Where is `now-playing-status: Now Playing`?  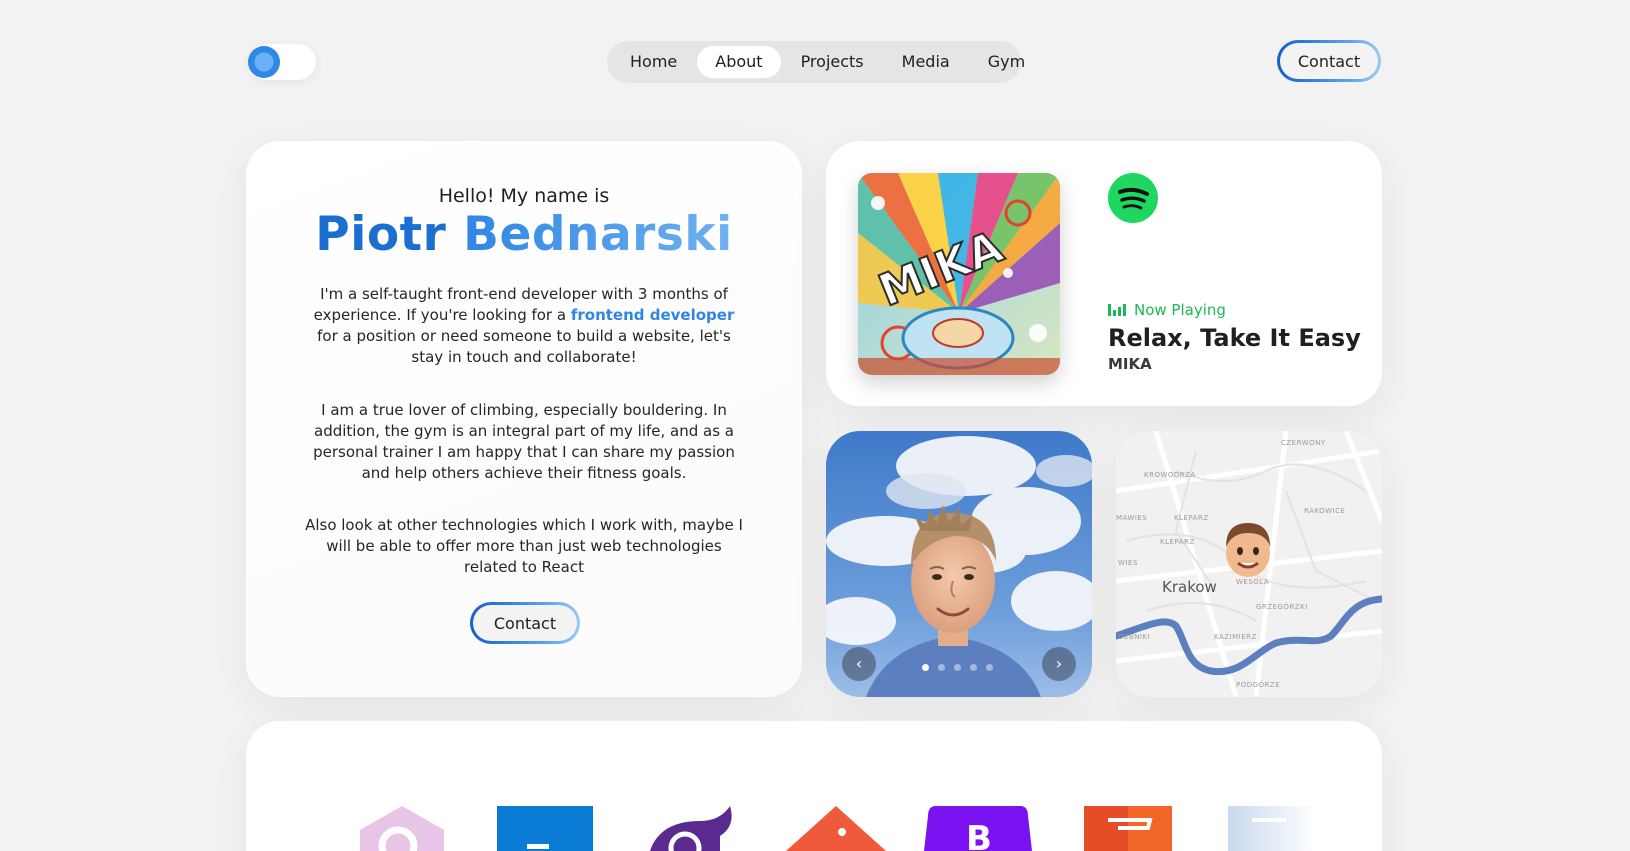
now-playing-status: Now Playing is located at coordinates (1167, 310).